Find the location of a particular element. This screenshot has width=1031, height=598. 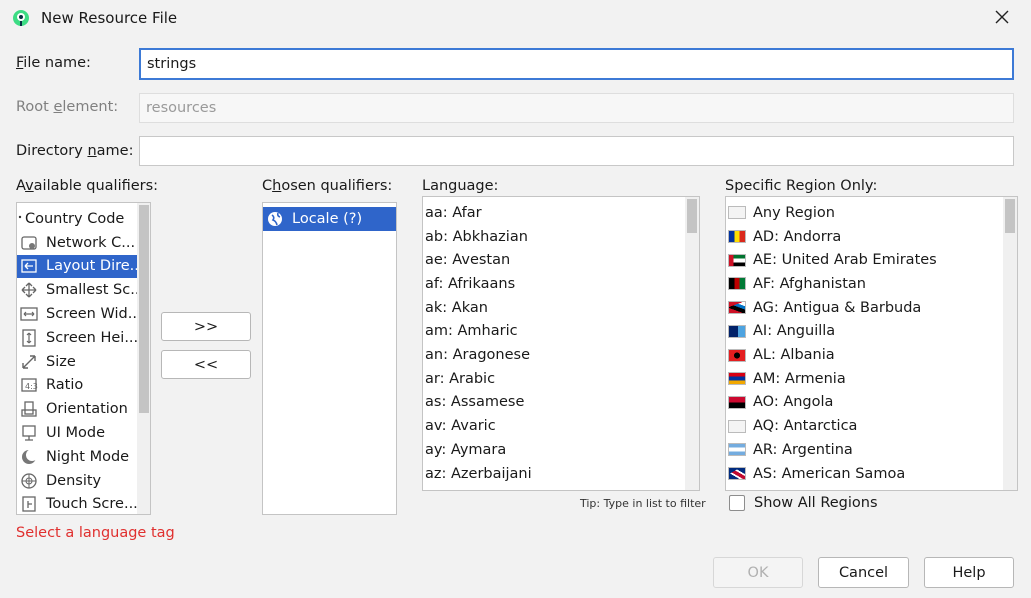

qualifier-item-orientation: Orientation is located at coordinates (77, 409).